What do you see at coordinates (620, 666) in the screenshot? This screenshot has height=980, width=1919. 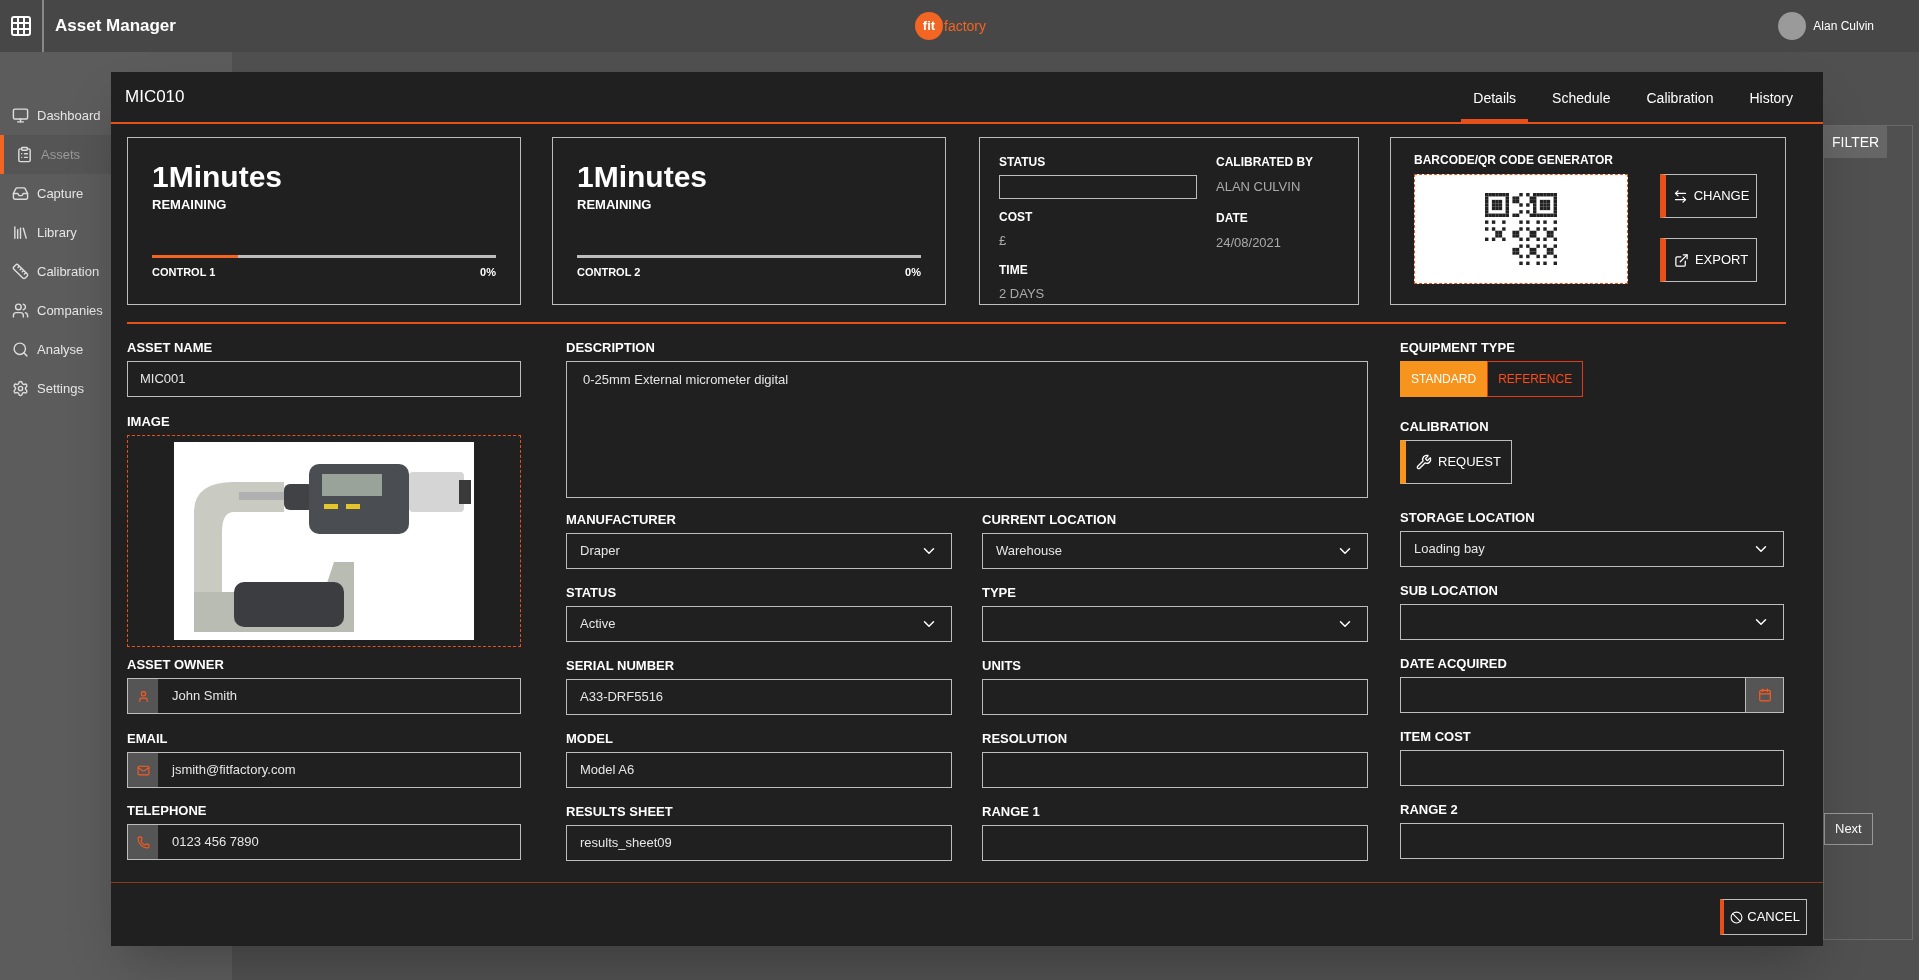 I see `field-label: SERIAL NUMBER` at bounding box center [620, 666].